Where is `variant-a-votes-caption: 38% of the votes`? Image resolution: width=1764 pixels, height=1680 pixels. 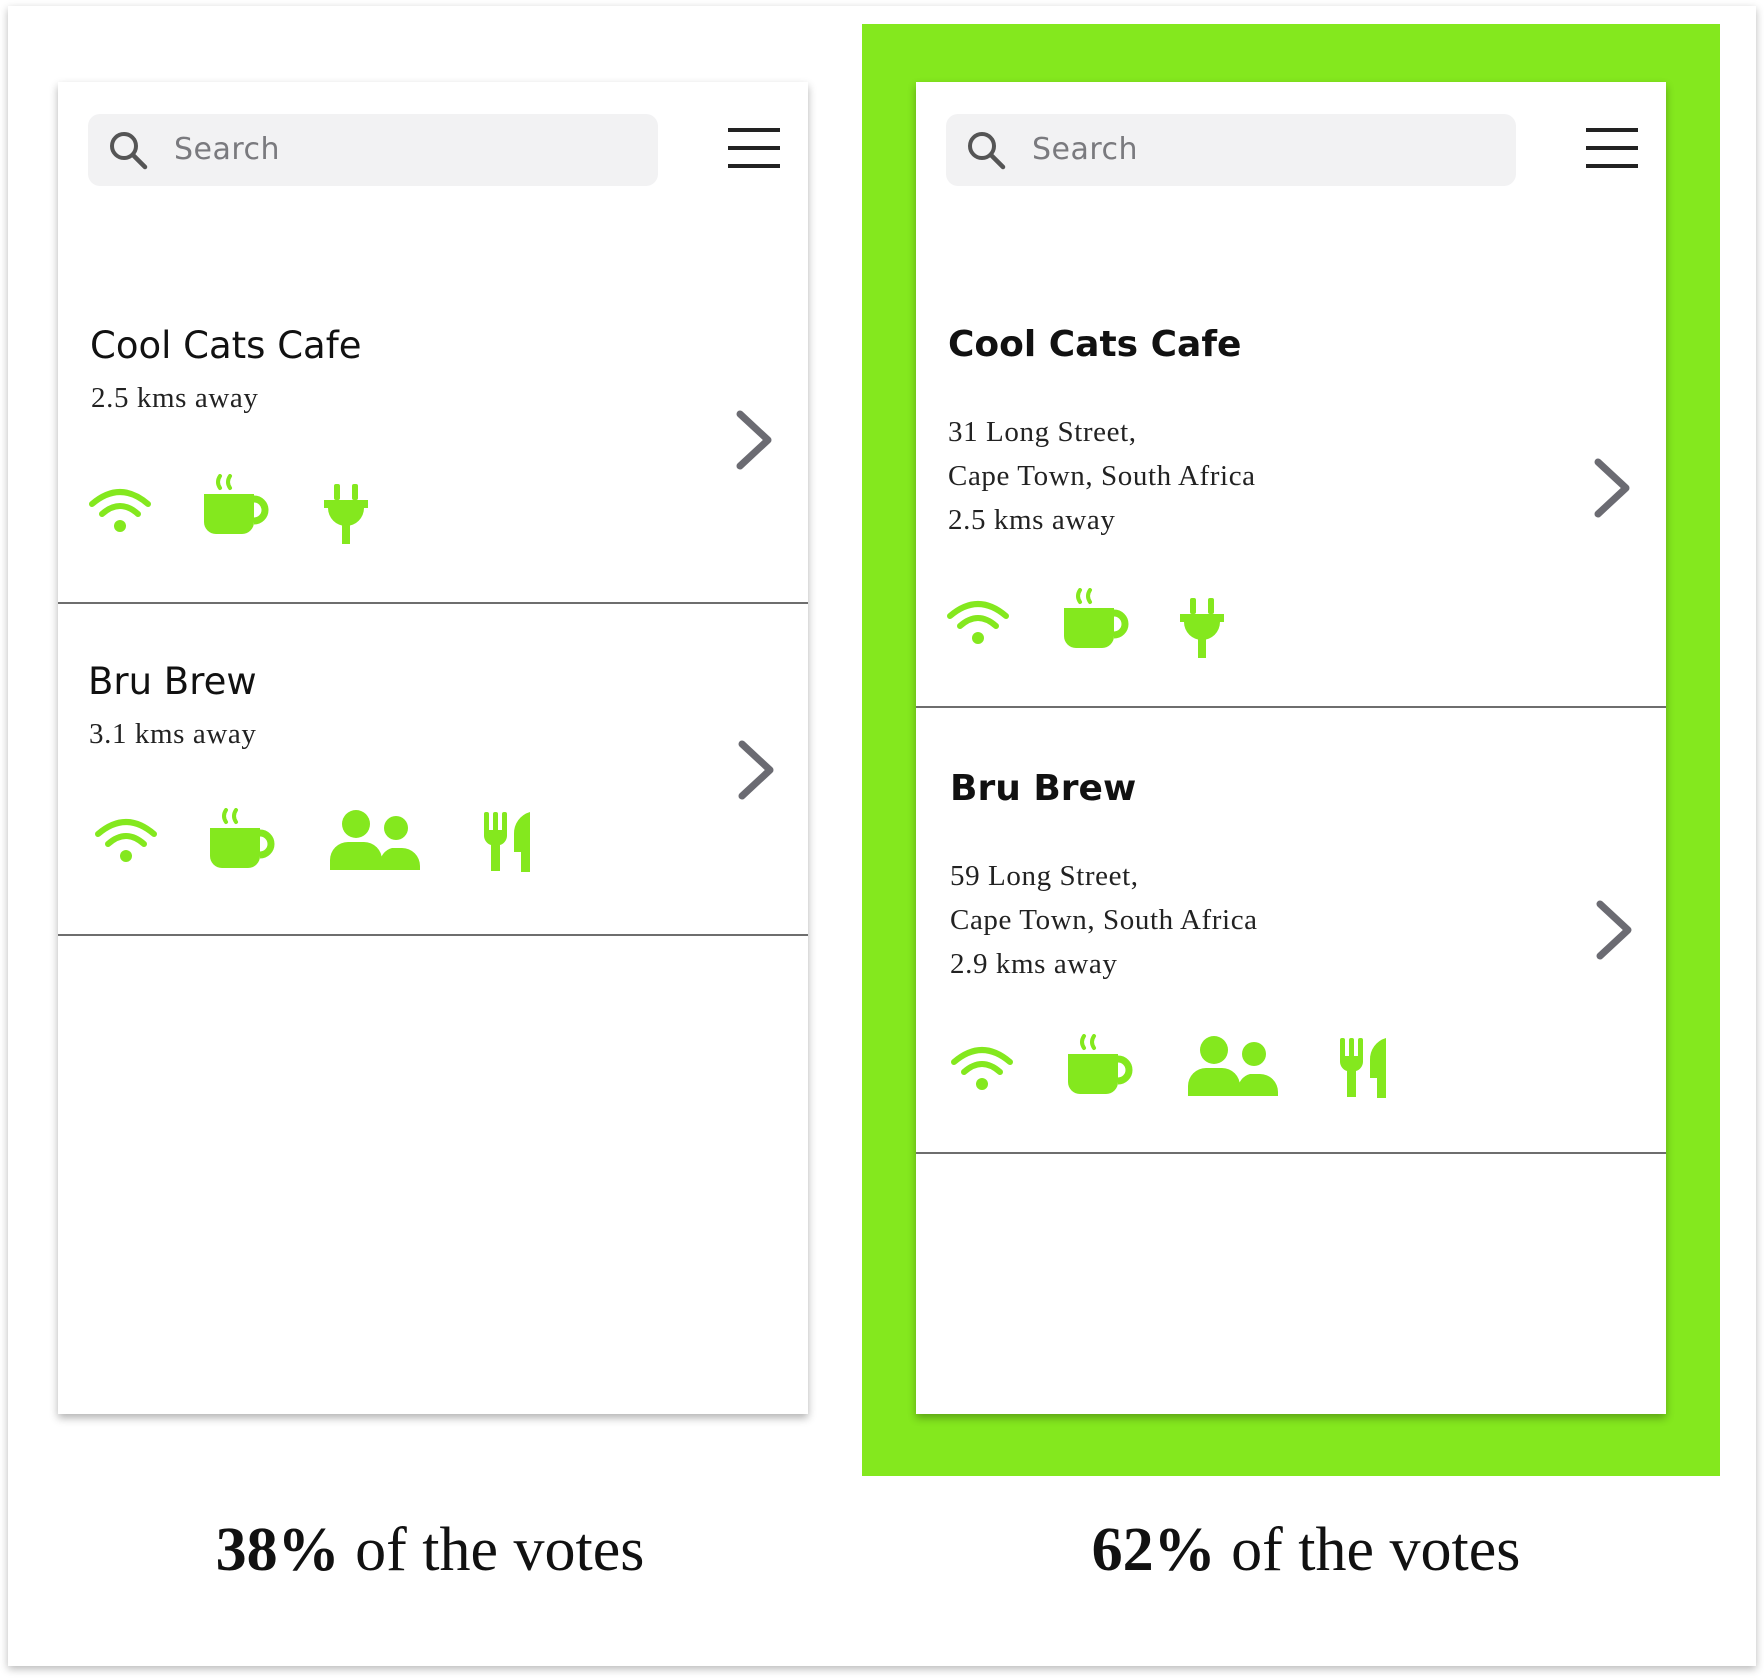 variant-a-votes-caption: 38% of the votes is located at coordinates (430, 1550).